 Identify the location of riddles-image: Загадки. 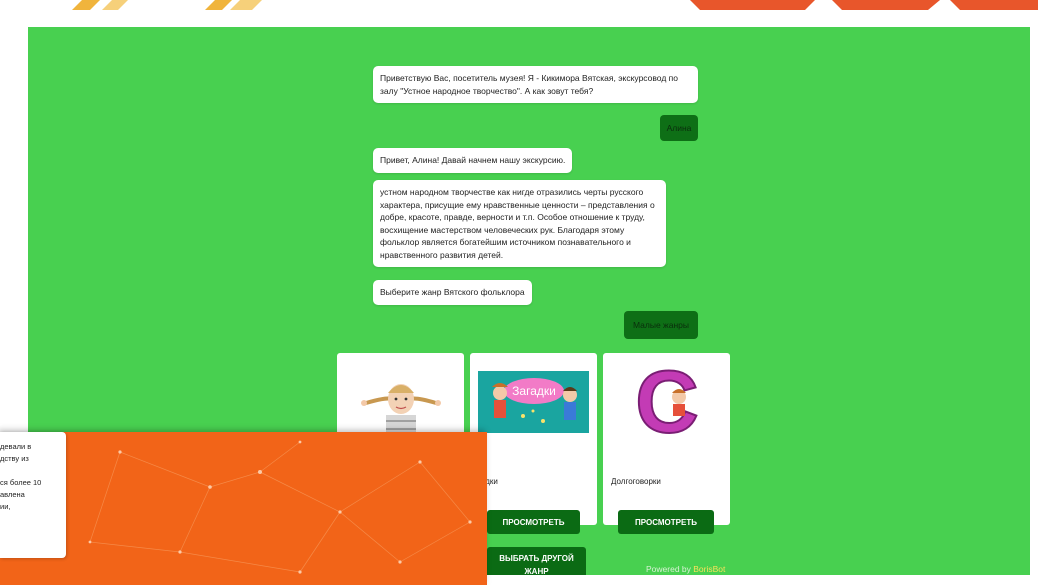
(533, 402).